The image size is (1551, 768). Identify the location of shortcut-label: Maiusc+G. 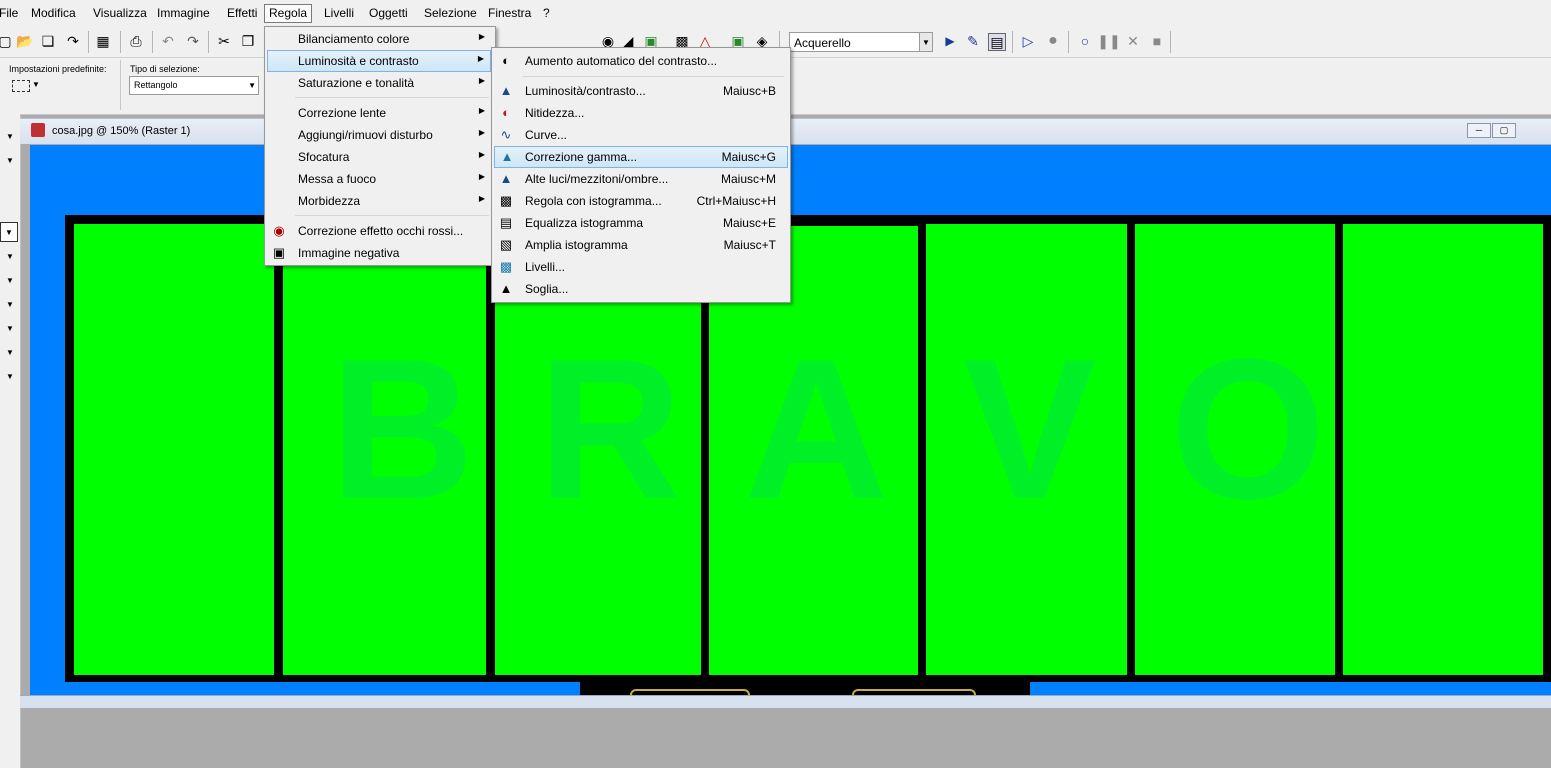
(748, 157).